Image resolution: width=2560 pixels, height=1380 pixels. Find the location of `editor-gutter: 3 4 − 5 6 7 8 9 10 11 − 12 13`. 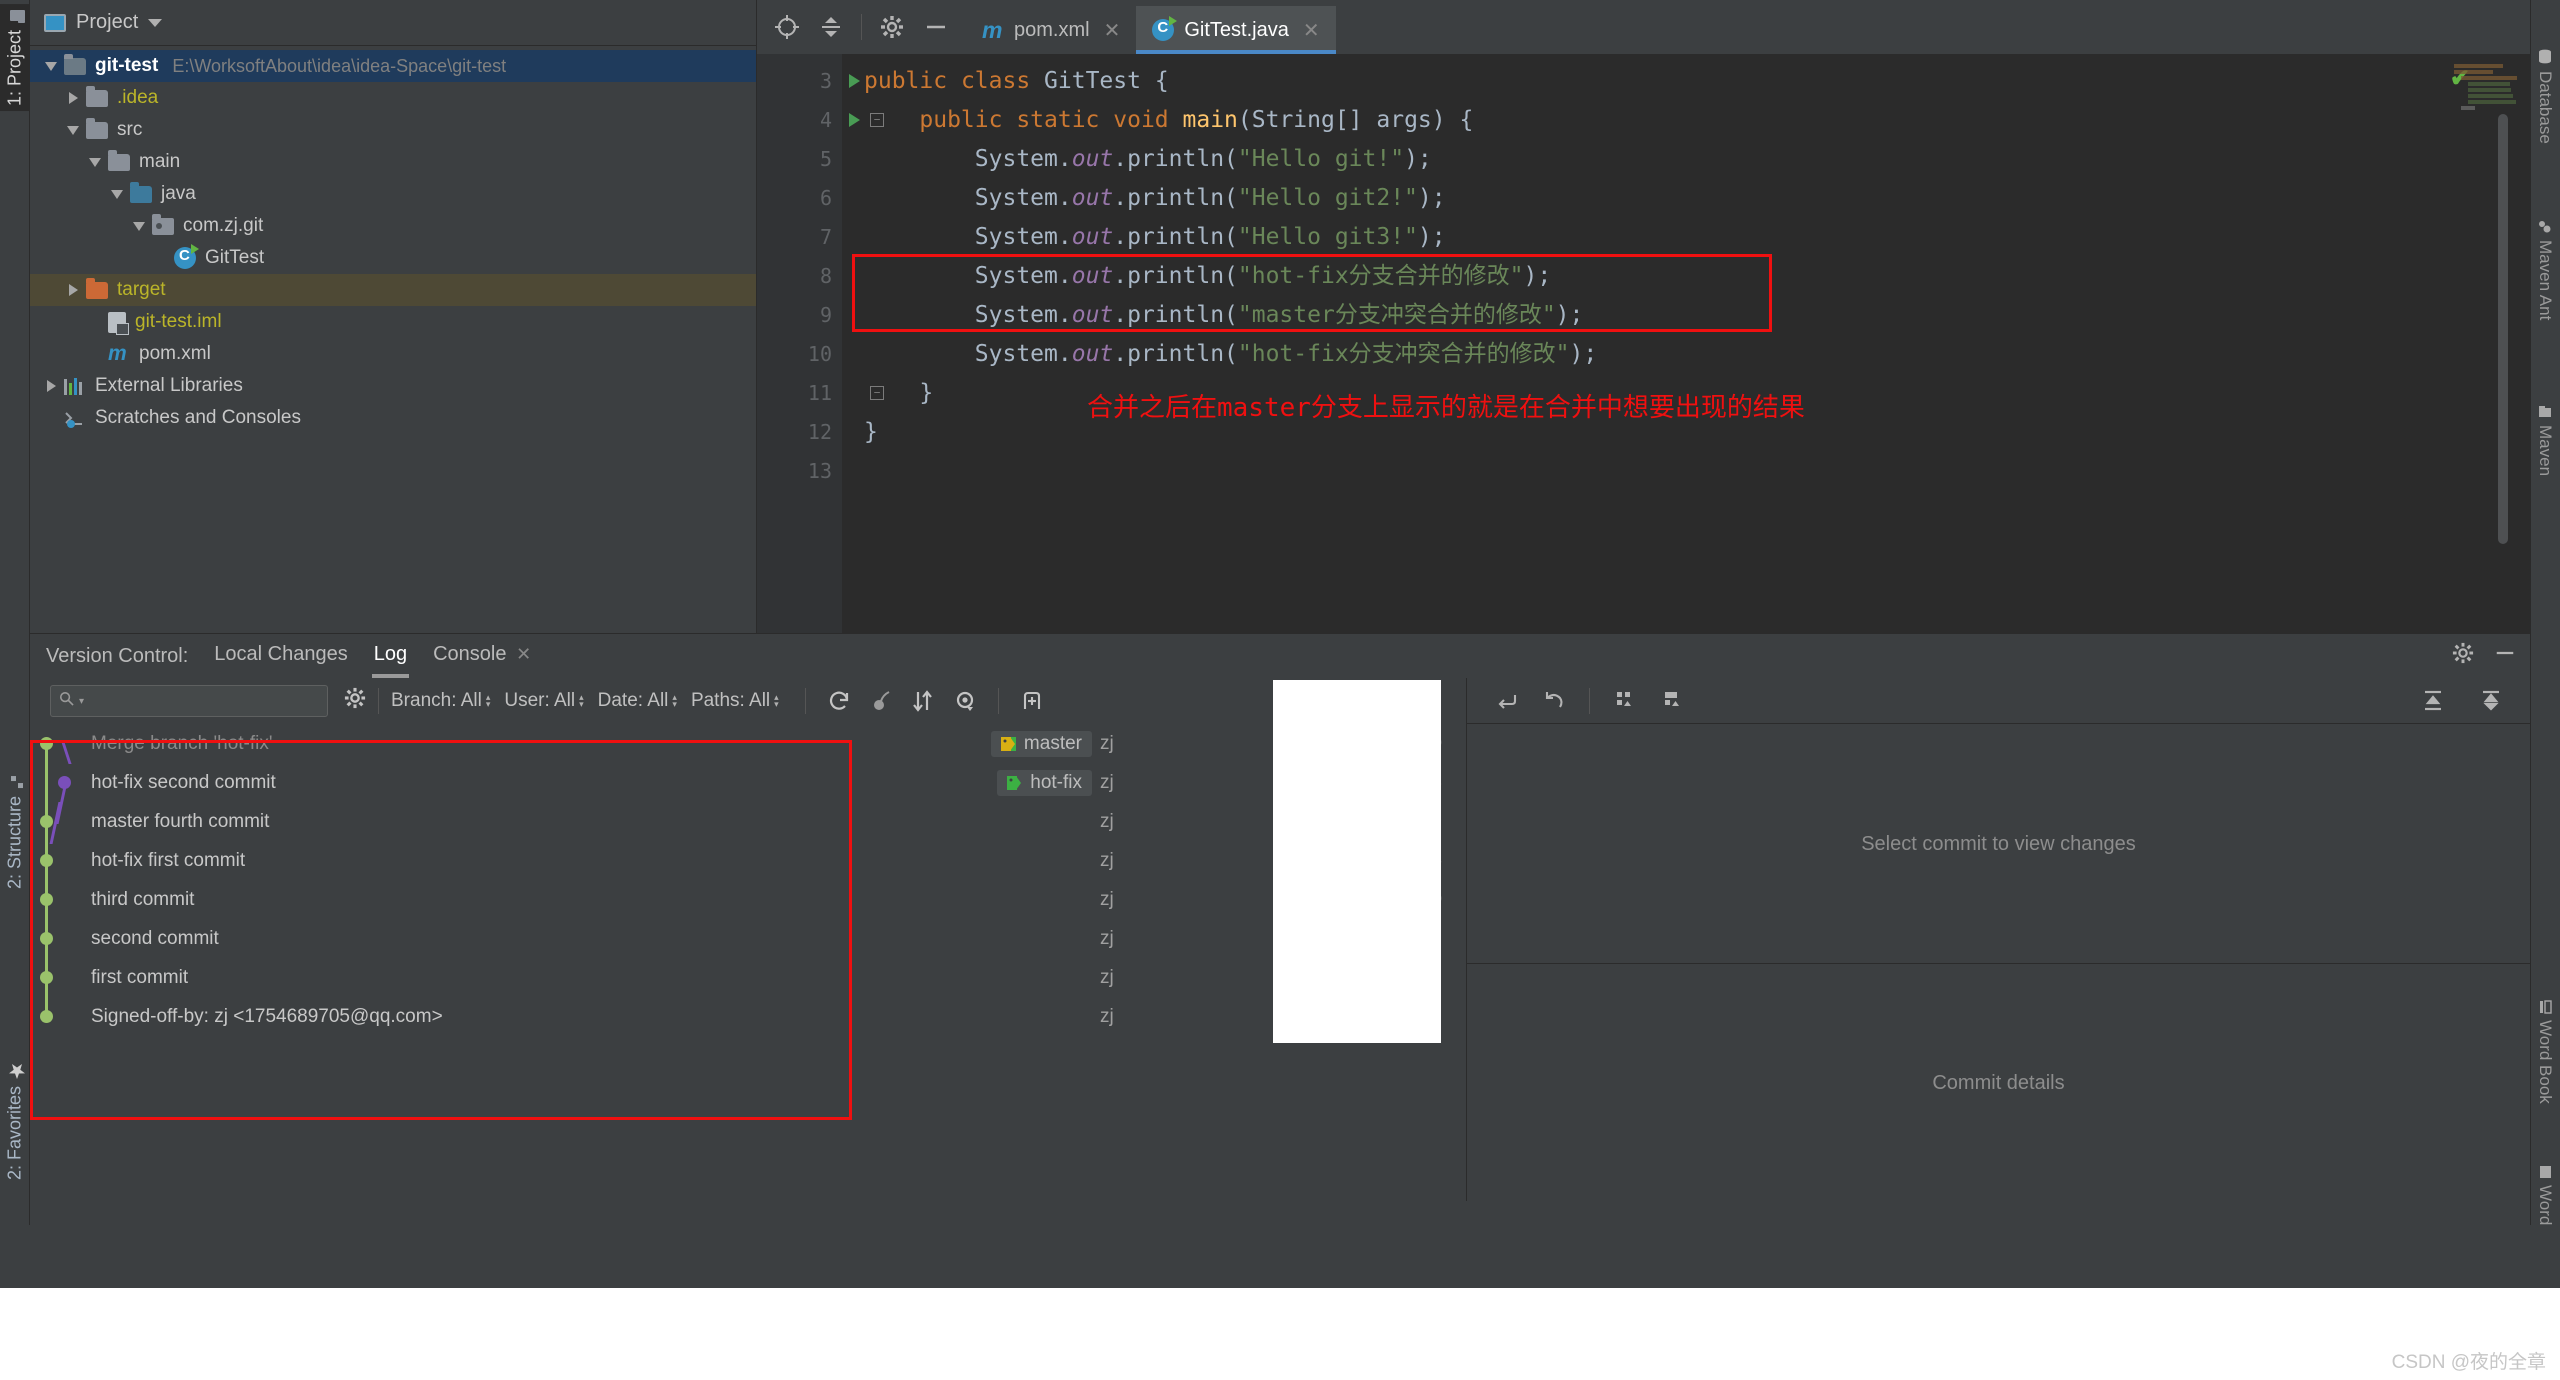

editor-gutter: 3 4 − 5 6 7 8 9 10 11 − 12 13 is located at coordinates (820, 343).